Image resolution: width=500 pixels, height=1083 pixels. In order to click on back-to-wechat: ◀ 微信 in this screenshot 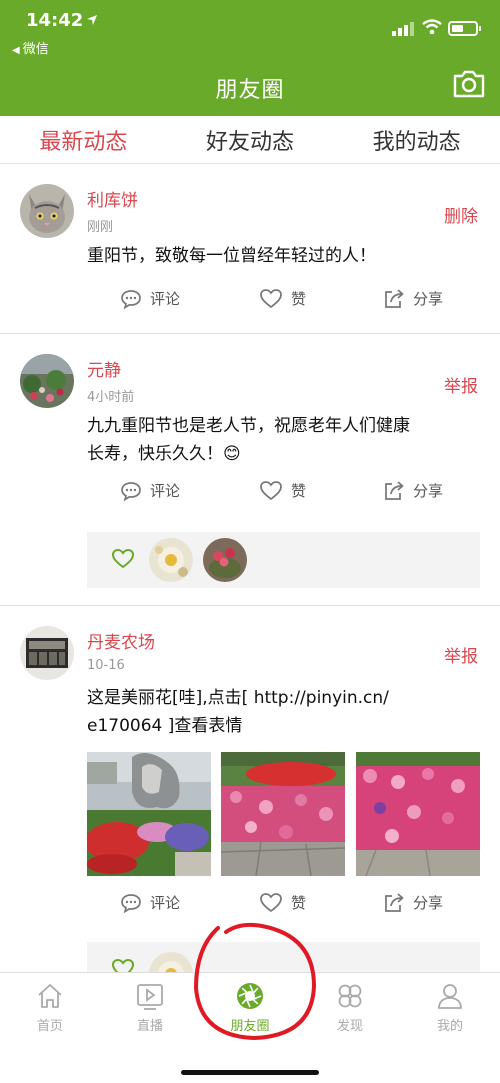, I will do `click(30, 47)`.